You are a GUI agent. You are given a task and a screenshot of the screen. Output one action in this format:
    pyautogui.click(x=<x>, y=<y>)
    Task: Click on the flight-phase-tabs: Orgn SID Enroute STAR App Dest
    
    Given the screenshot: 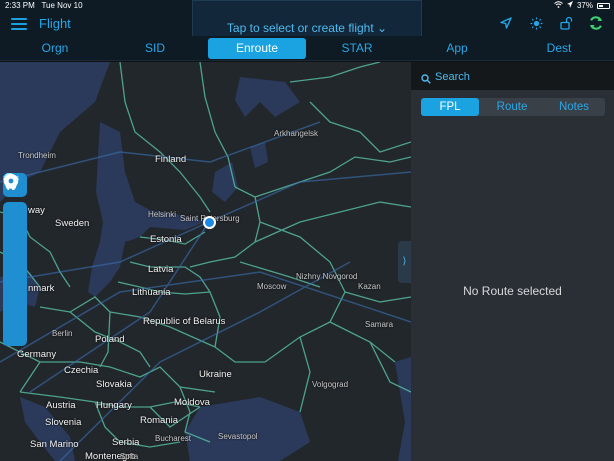 What is the action you would take?
    pyautogui.click(x=307, y=48)
    